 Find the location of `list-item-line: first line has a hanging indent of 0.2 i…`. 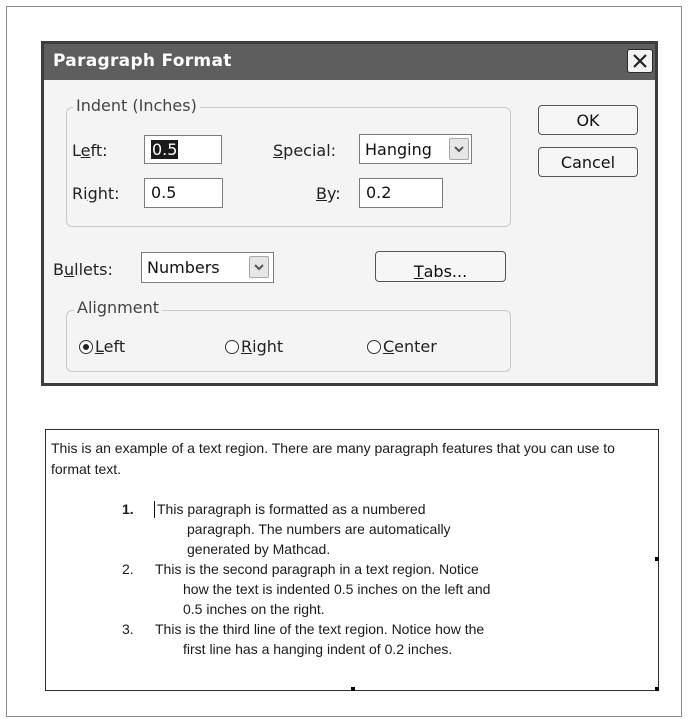

list-item-line: first line has a hanging indent of 0.2 i… is located at coordinates (318, 649).